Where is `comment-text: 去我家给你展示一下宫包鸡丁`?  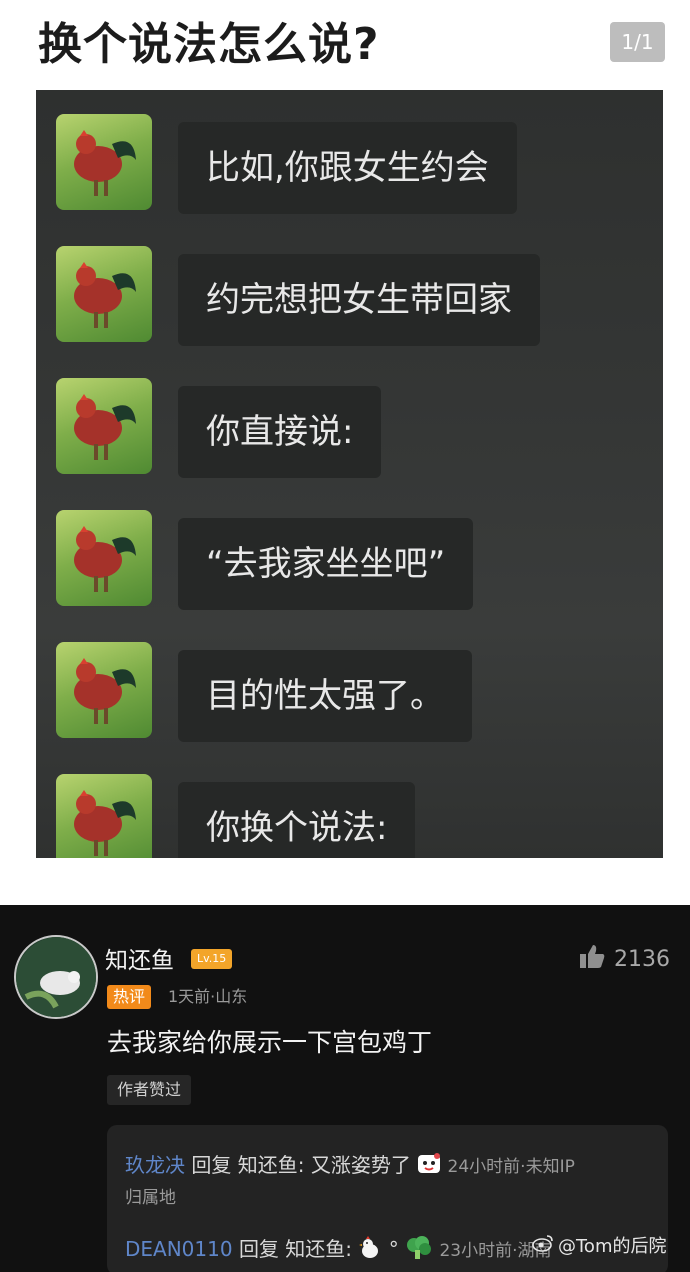
comment-text: 去我家给你展示一下宫包鸡丁 is located at coordinates (270, 1042).